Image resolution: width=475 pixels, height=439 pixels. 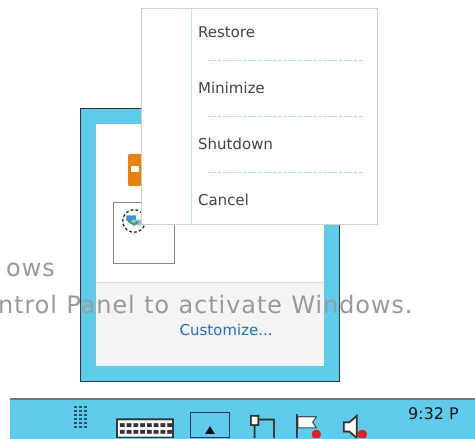 I want to click on menu-item: Restore, so click(x=280, y=32).